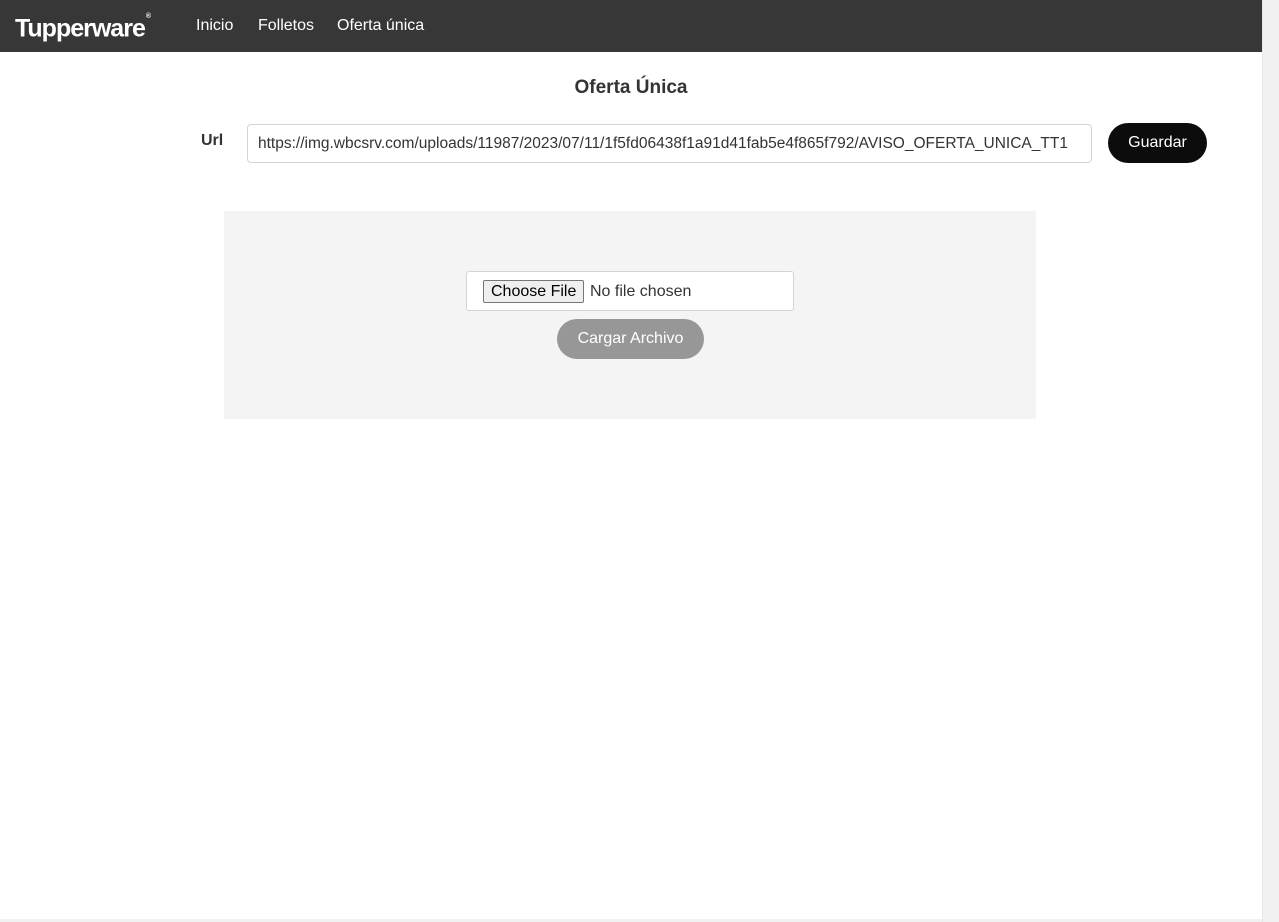  I want to click on top-navbar: Tupperware® Inicio Folletos Oferta única, so click(631, 26).